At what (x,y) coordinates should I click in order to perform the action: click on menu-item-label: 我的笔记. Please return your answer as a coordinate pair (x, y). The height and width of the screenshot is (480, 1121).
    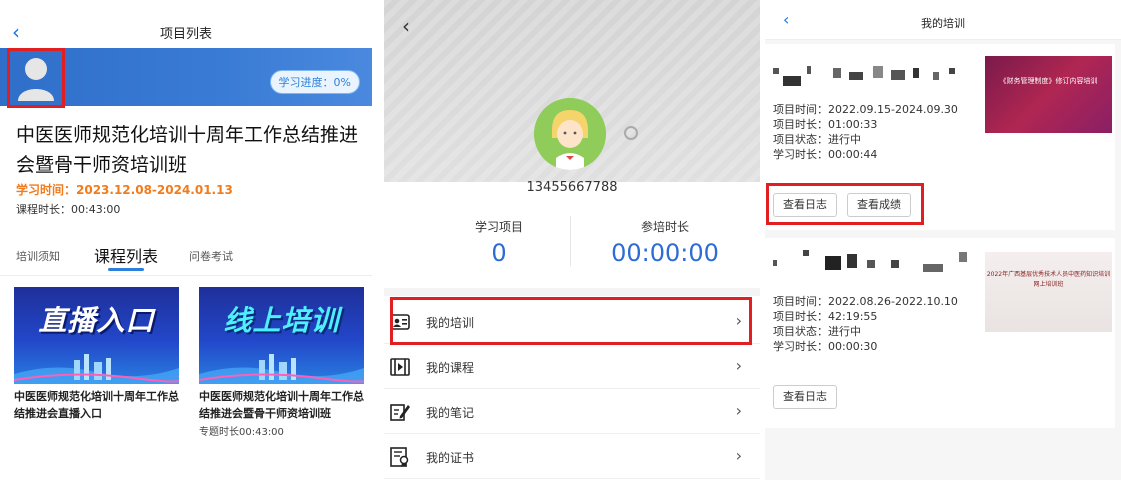
    Looking at the image, I should click on (450, 413).